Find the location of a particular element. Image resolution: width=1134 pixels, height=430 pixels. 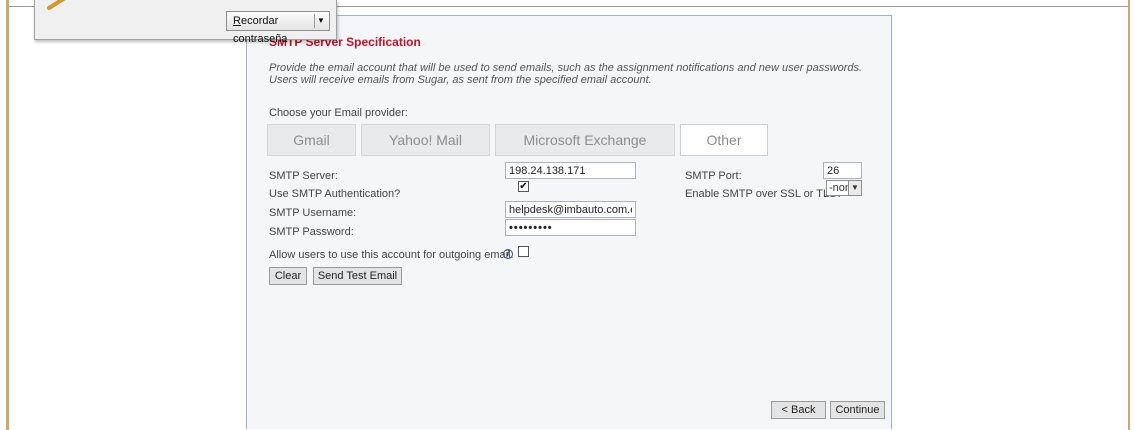

smtp-server-input is located at coordinates (570, 170).